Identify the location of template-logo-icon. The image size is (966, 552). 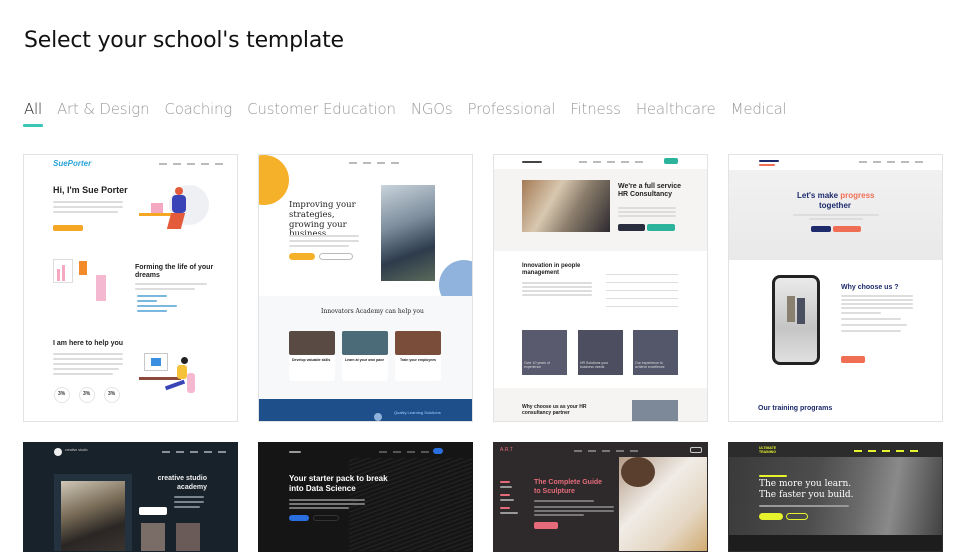
(58, 452).